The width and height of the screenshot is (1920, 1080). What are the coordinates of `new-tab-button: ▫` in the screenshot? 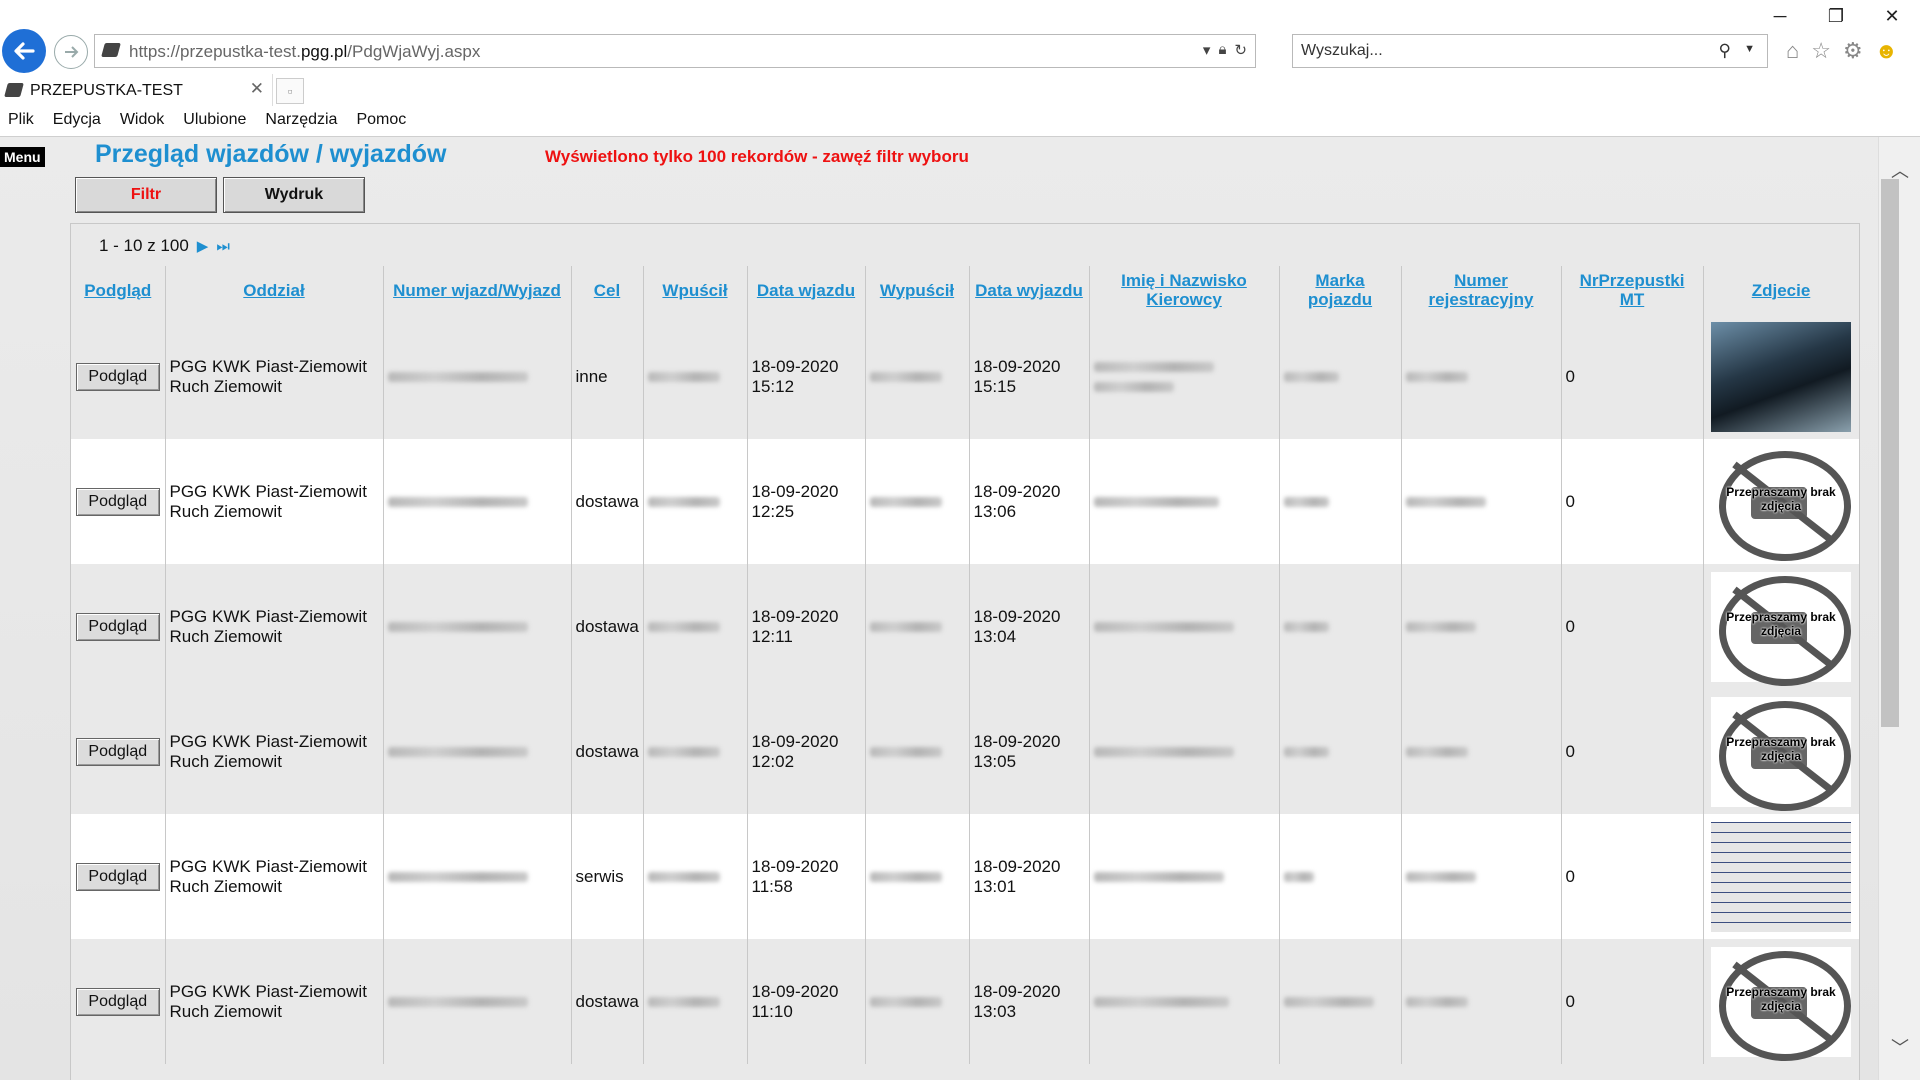 It's located at (290, 91).